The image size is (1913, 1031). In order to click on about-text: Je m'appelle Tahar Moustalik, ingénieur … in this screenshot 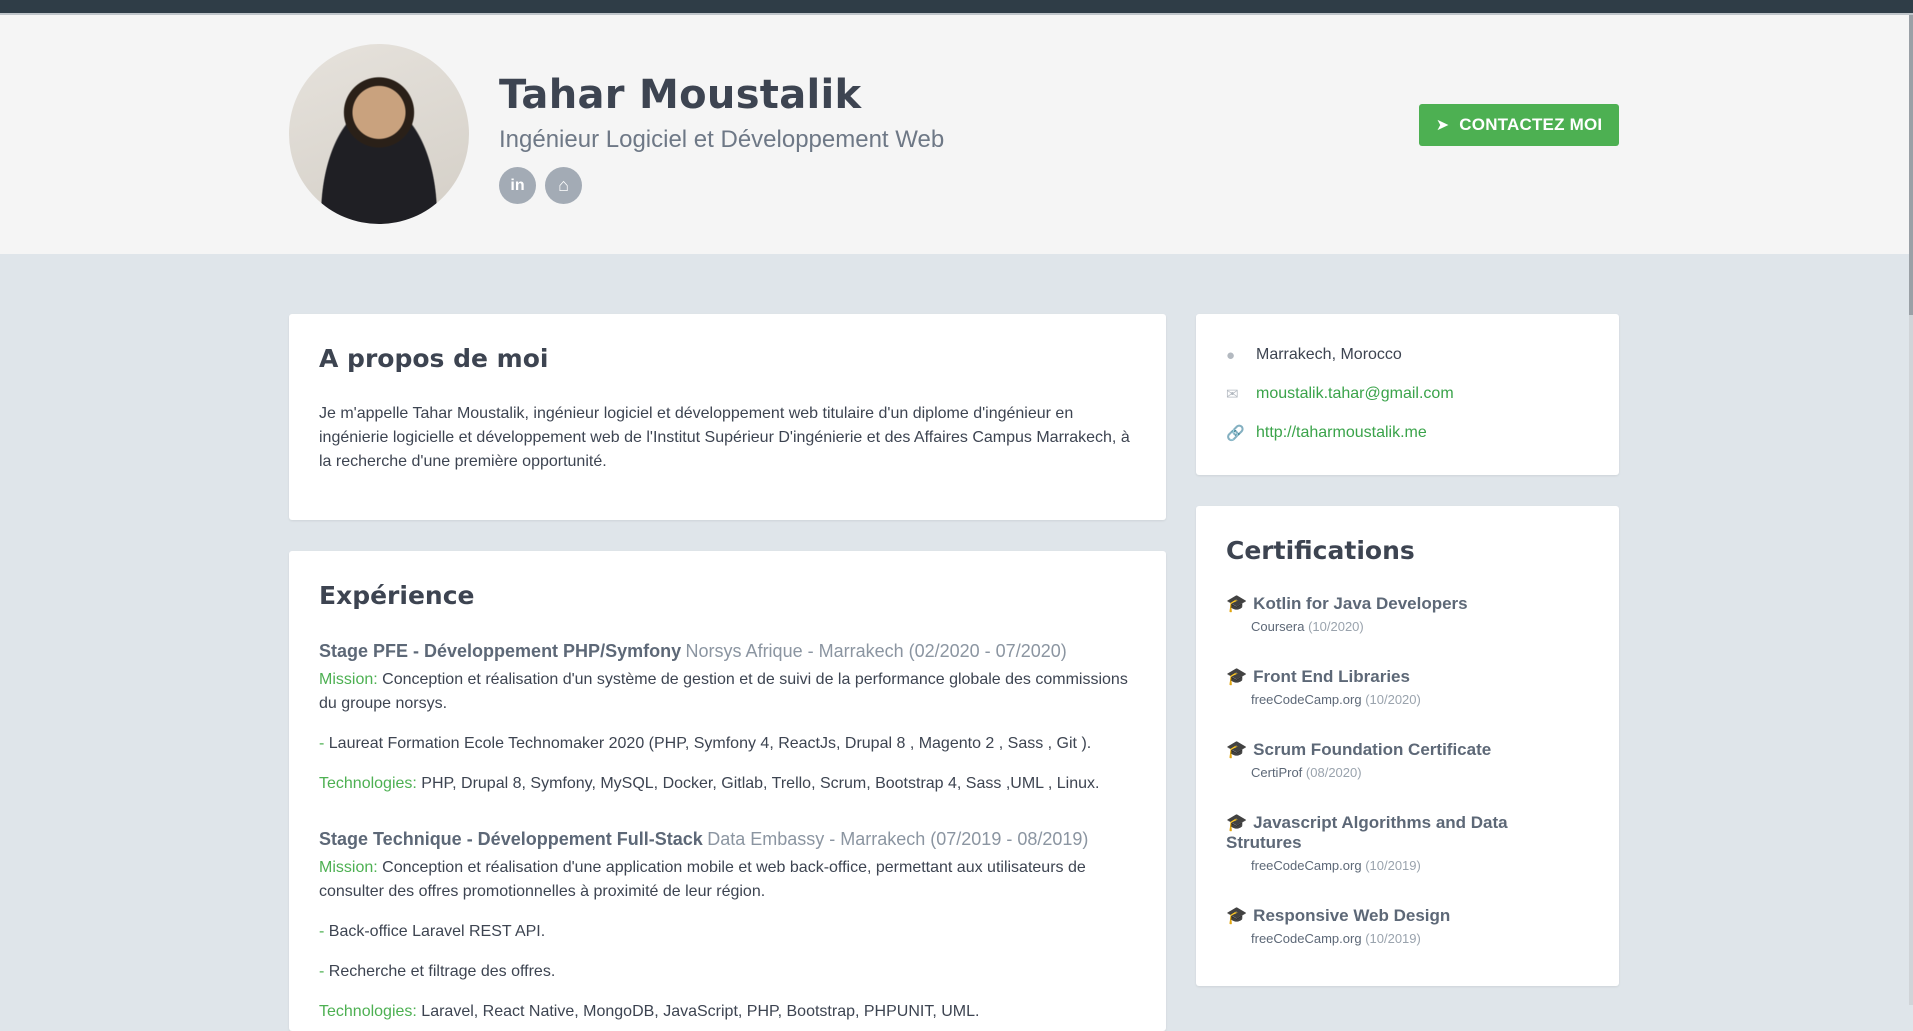, I will do `click(724, 437)`.